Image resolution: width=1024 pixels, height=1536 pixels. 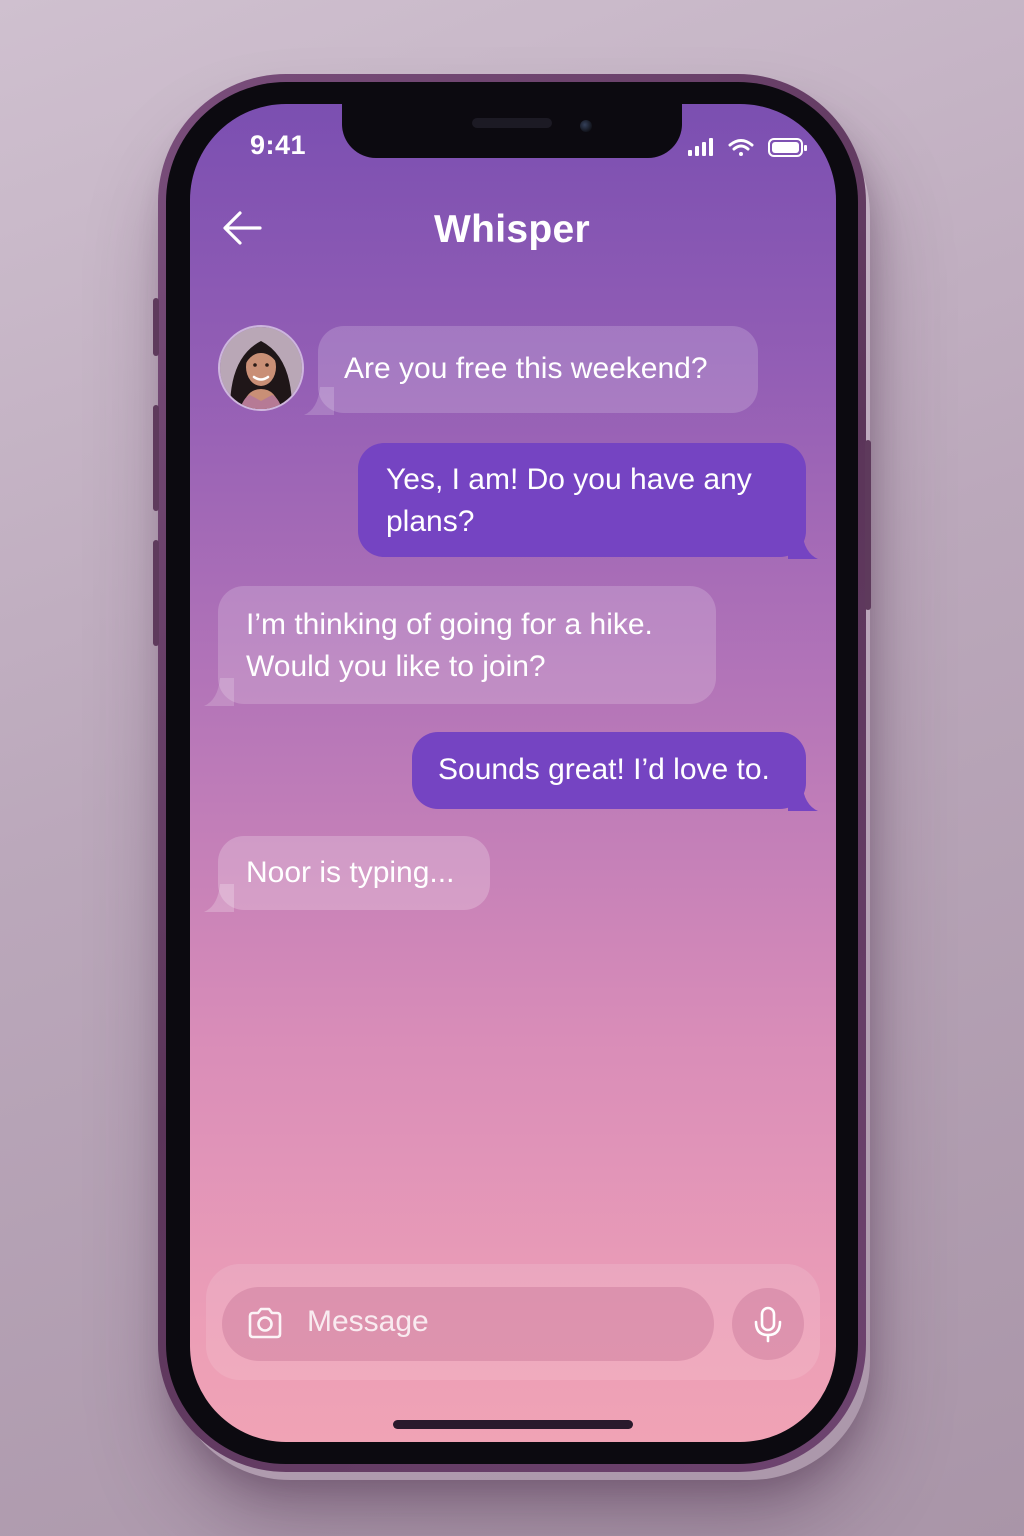 What do you see at coordinates (261, 368) in the screenshot?
I see `contact-avatar` at bounding box center [261, 368].